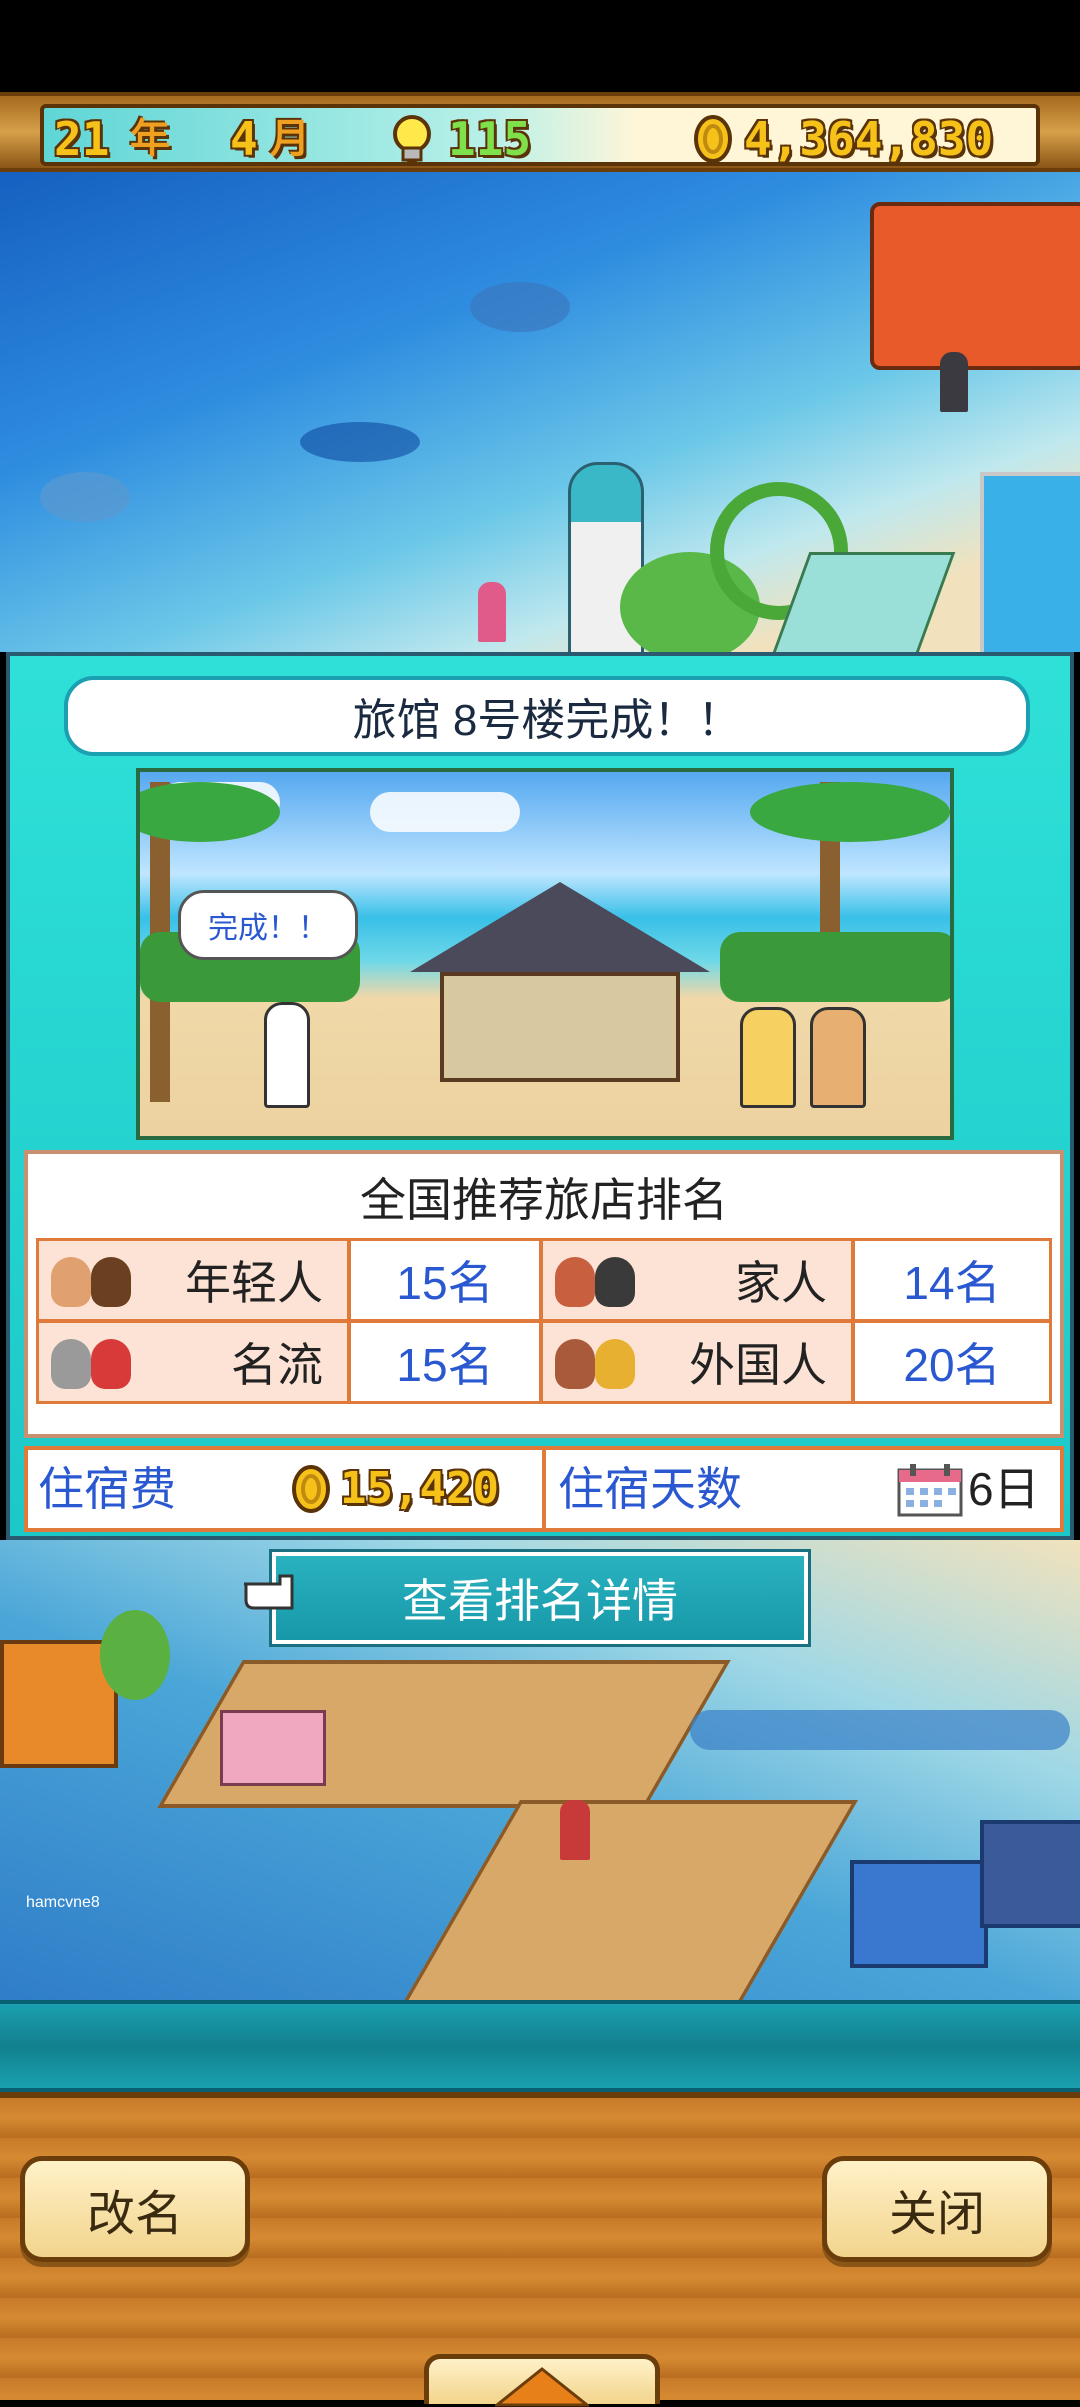 The image size is (1080, 2407). I want to click on rank-label-family: 家人, so click(697, 1280).